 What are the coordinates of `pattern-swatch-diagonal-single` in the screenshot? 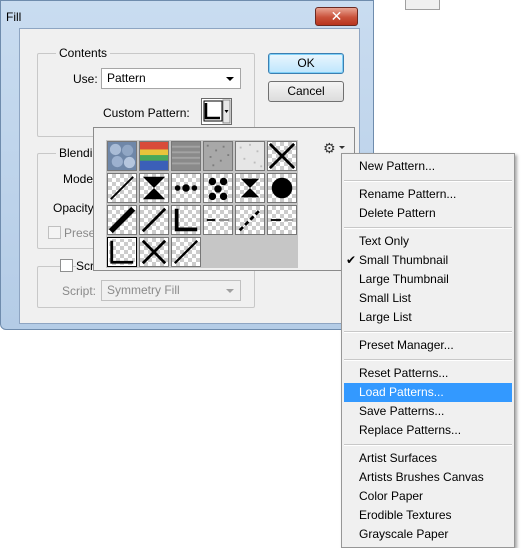 It's located at (186, 252).